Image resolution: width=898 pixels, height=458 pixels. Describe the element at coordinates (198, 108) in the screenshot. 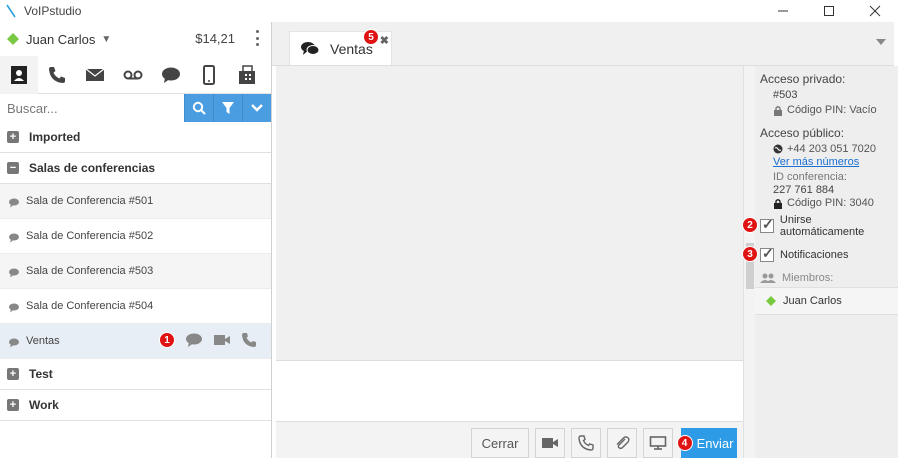

I see `search-button` at that location.